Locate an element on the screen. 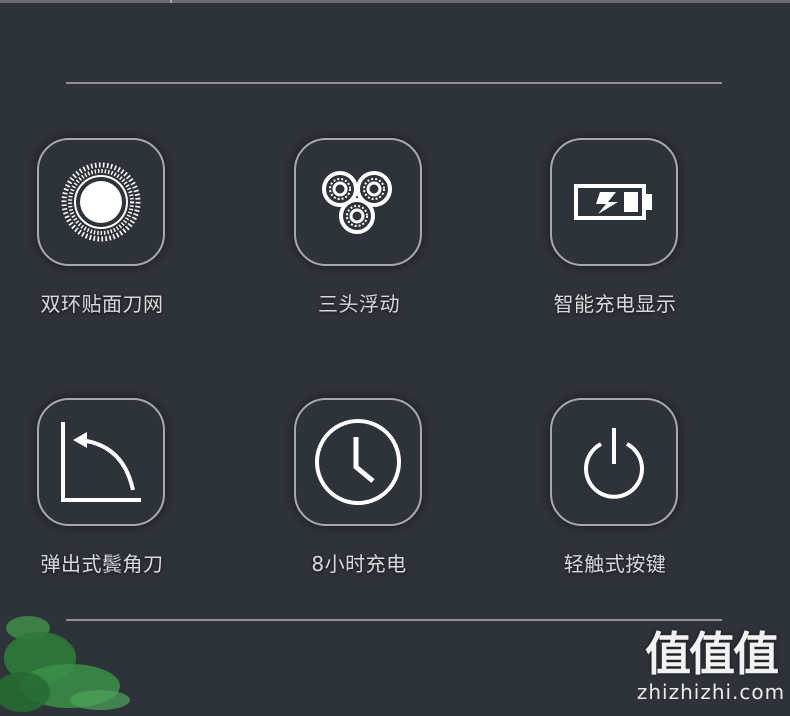 The height and width of the screenshot is (716, 790). feature-label: 双环贴面刀网 is located at coordinates (102, 304).